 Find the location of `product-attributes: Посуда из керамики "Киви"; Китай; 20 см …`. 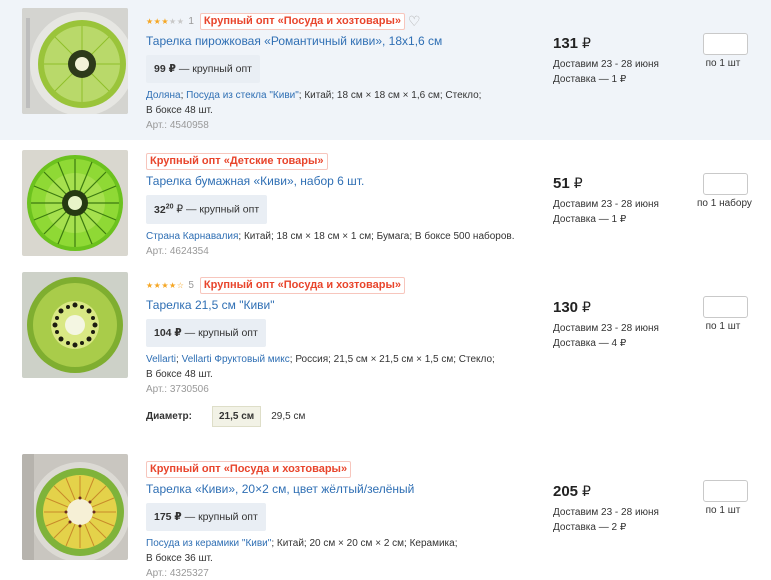

product-attributes: Посуда из керамики "Киви"; Китай; 20 см … is located at coordinates (341, 551).